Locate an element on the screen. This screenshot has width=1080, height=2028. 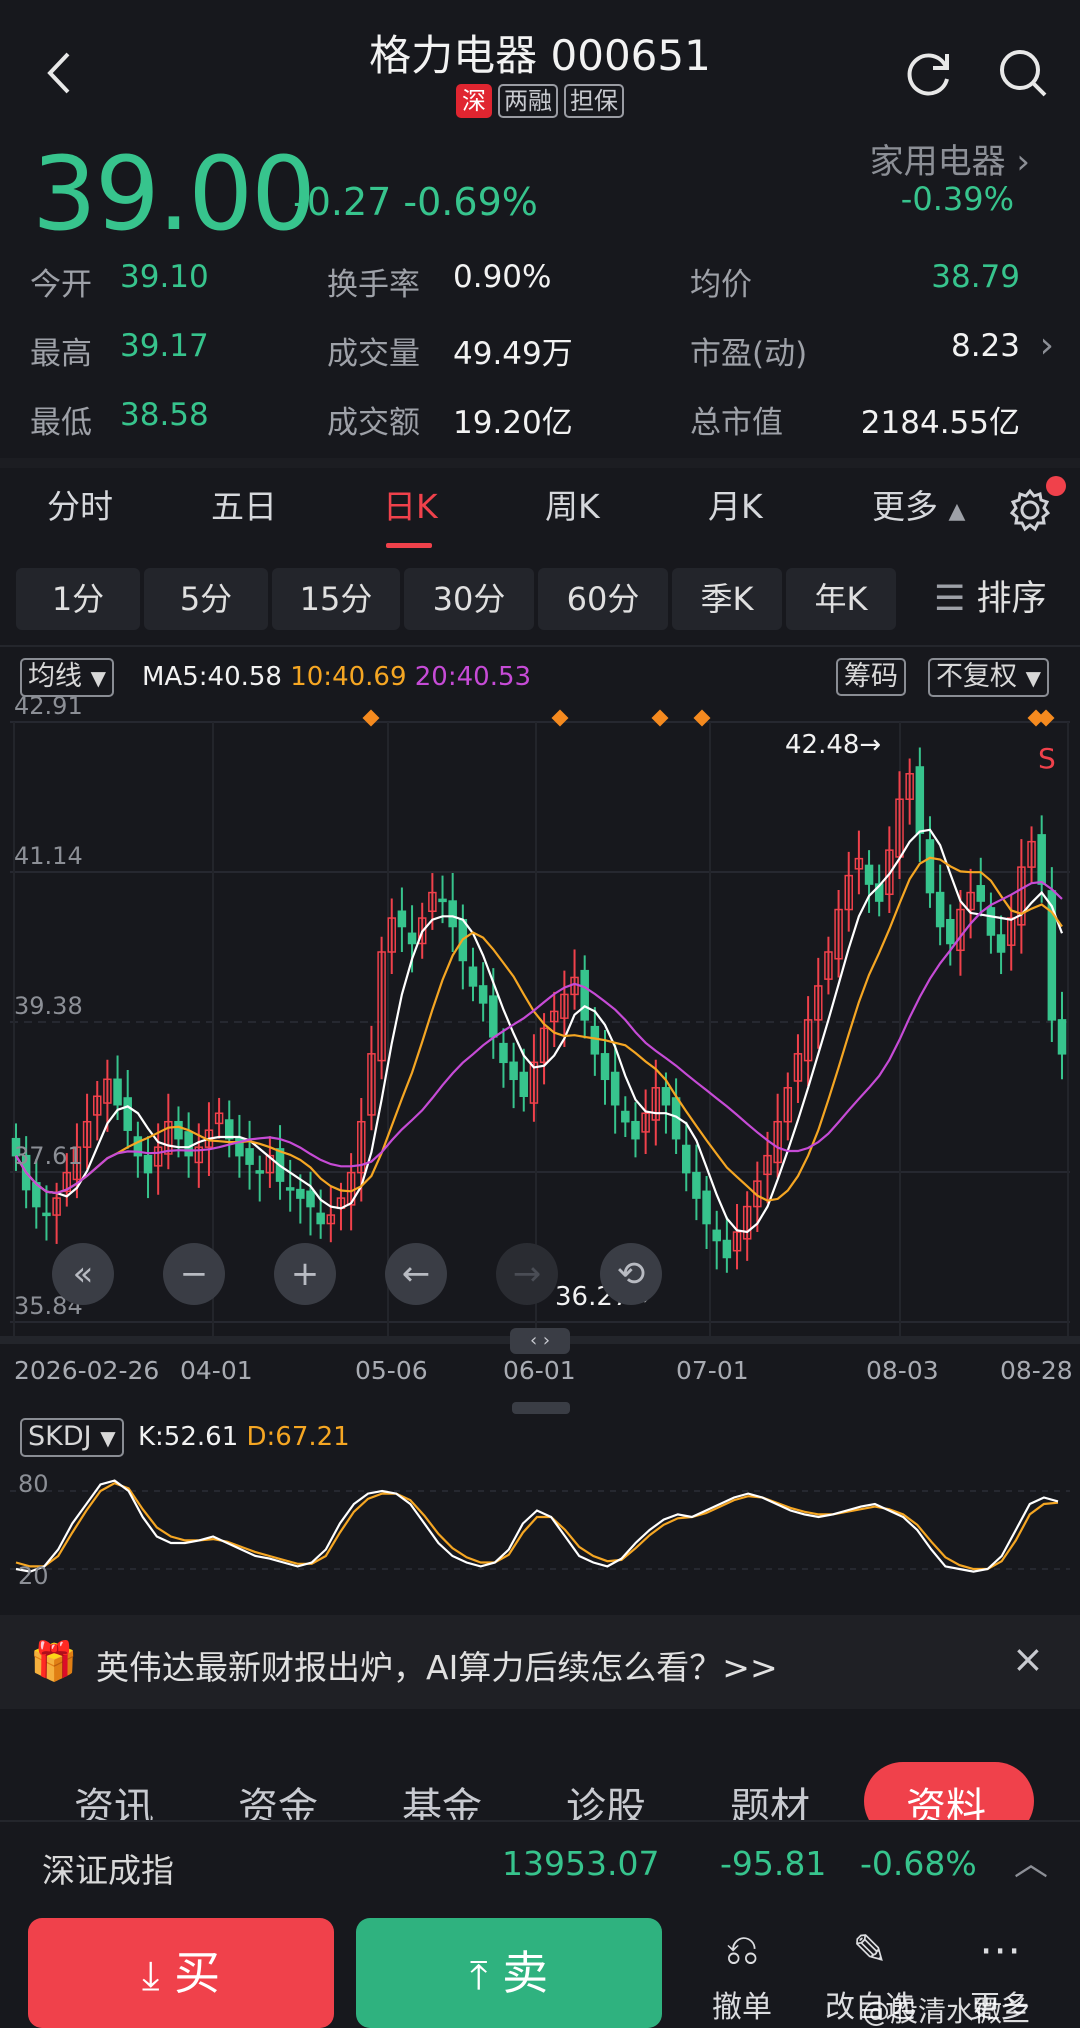
refresh-icon is located at coordinates (928, 74).